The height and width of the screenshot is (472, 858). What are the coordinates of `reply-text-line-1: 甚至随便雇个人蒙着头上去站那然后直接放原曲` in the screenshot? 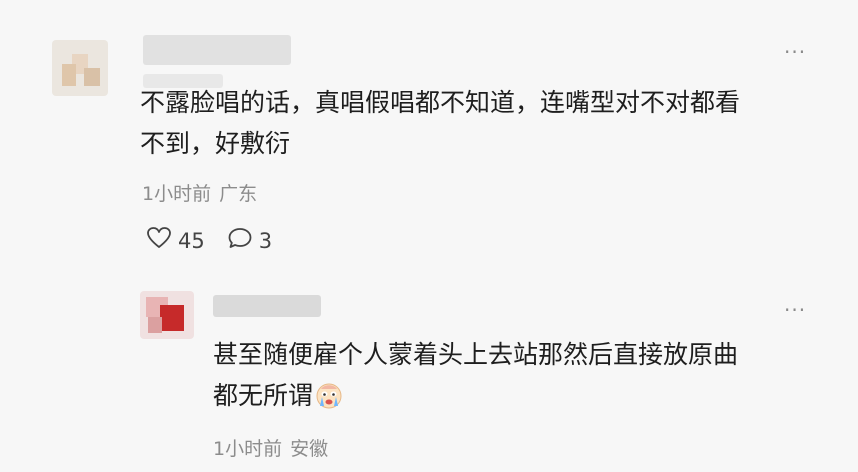 It's located at (476, 354).